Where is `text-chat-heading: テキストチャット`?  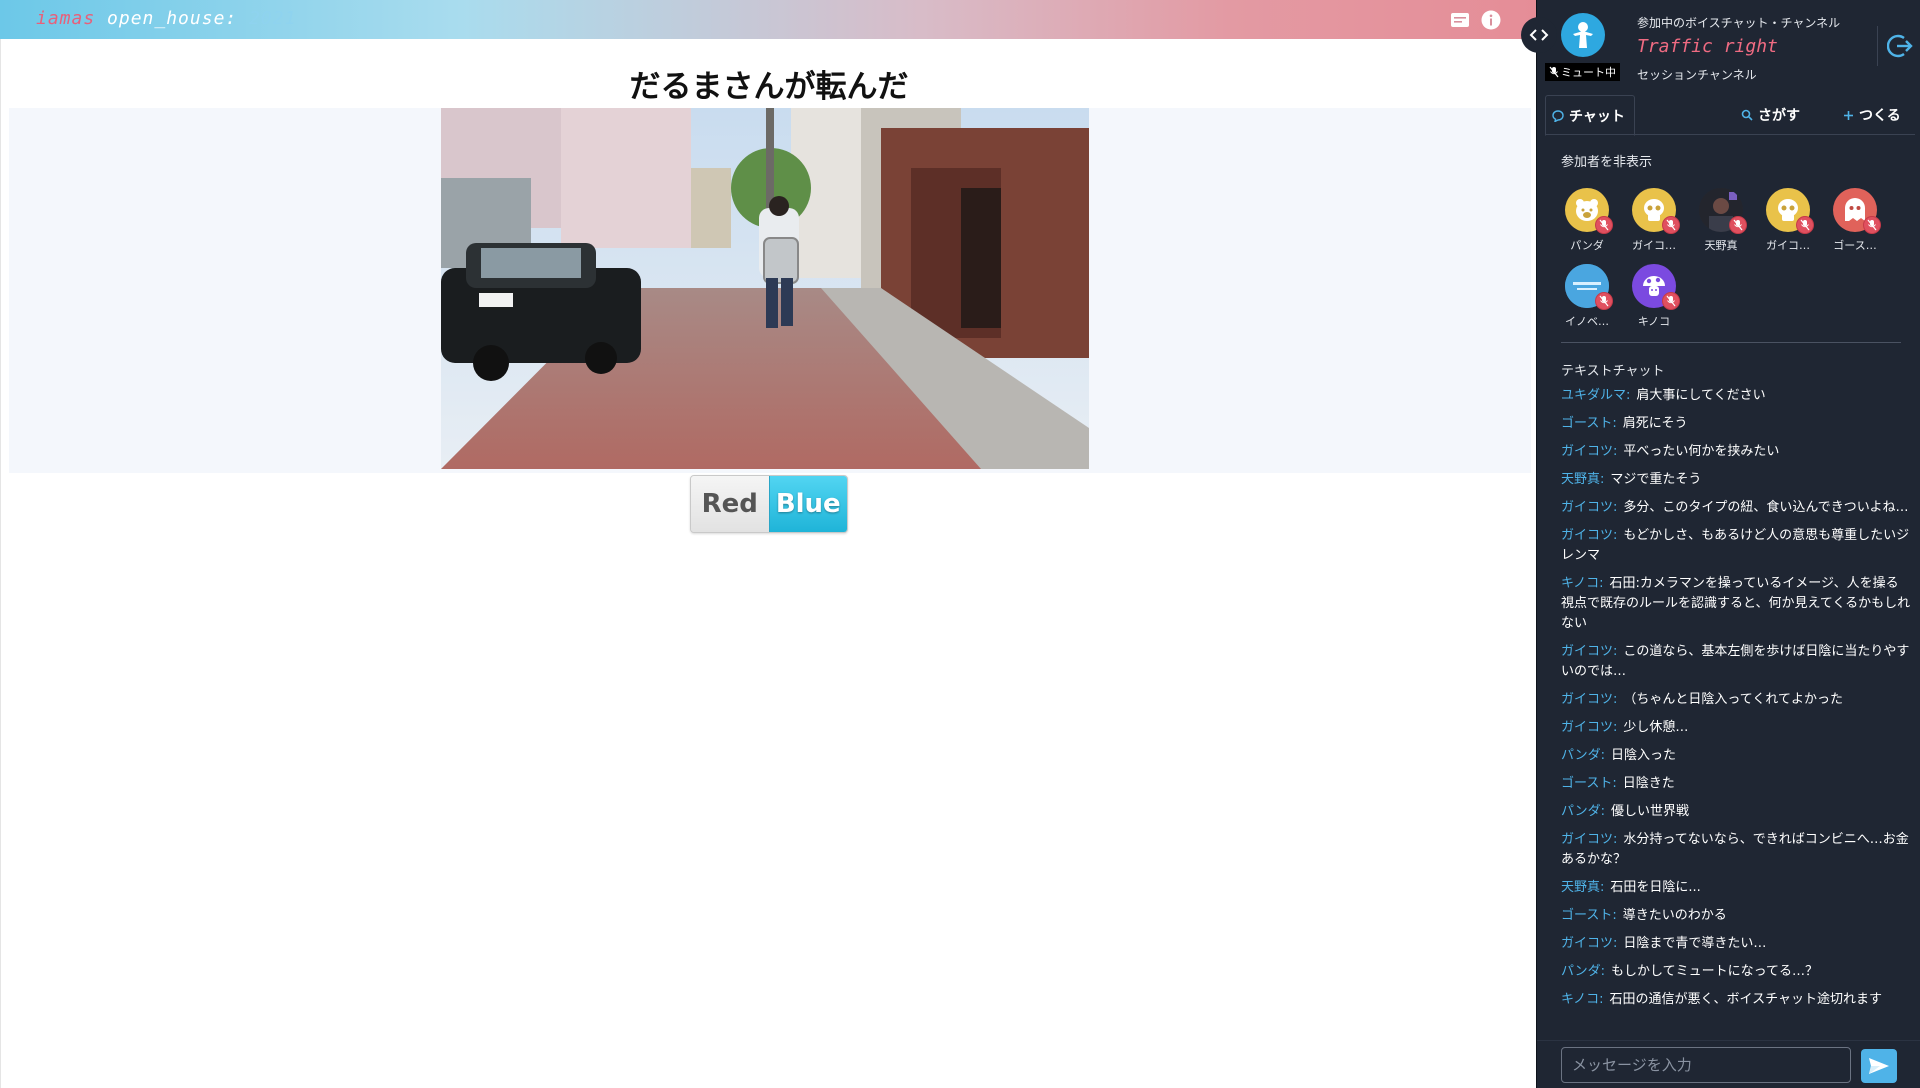
text-chat-heading: テキストチャット is located at coordinates (1613, 371).